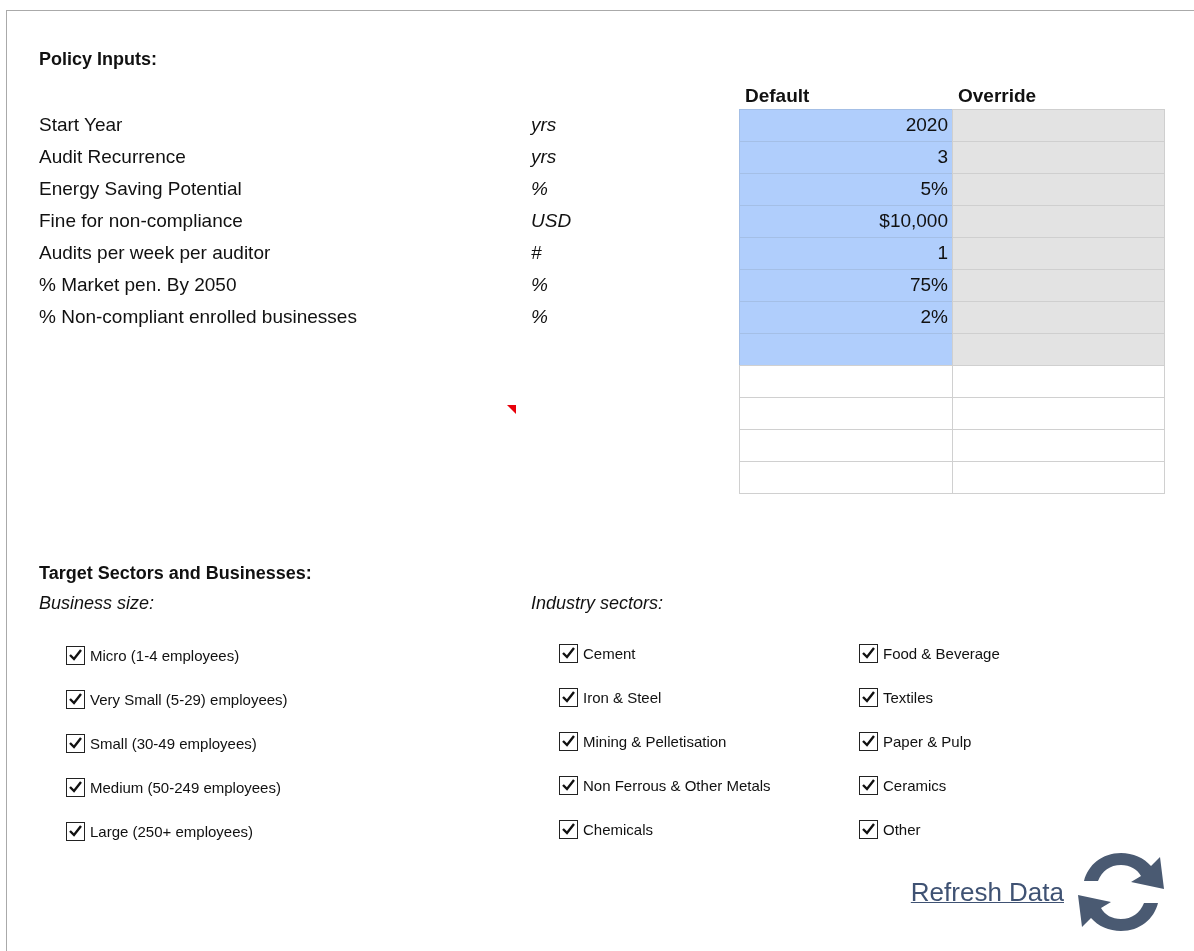 The width and height of the screenshot is (1194, 951). Describe the element at coordinates (959, 741) in the screenshot. I see `checkbox: Paper & Pulp` at that location.